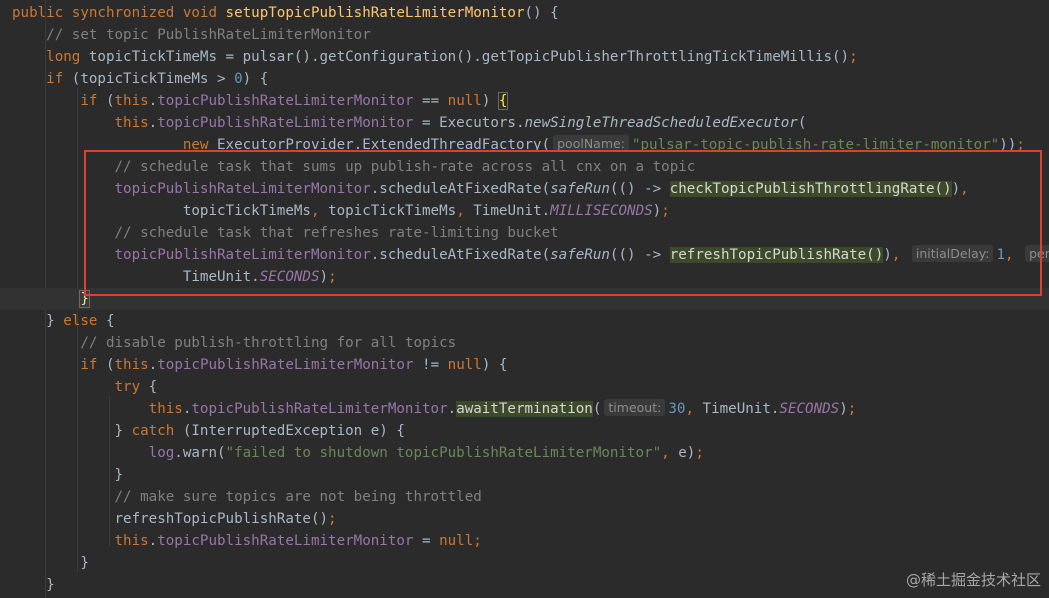 This screenshot has width=1049, height=598. Describe the element at coordinates (208, 431) in the screenshot. I see `code-line-content: } catch (InterruptedException e) {` at that location.